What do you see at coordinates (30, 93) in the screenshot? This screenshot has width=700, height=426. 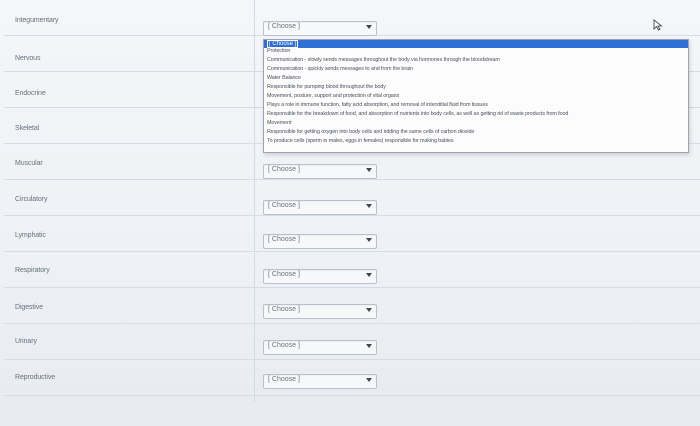 I see `term-label: Endocrine` at bounding box center [30, 93].